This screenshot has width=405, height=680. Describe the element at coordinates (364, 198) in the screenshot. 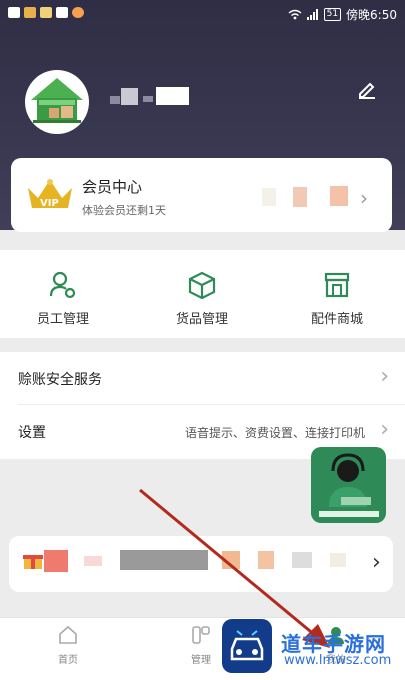

I see `vip-chevron-icon: ›` at that location.